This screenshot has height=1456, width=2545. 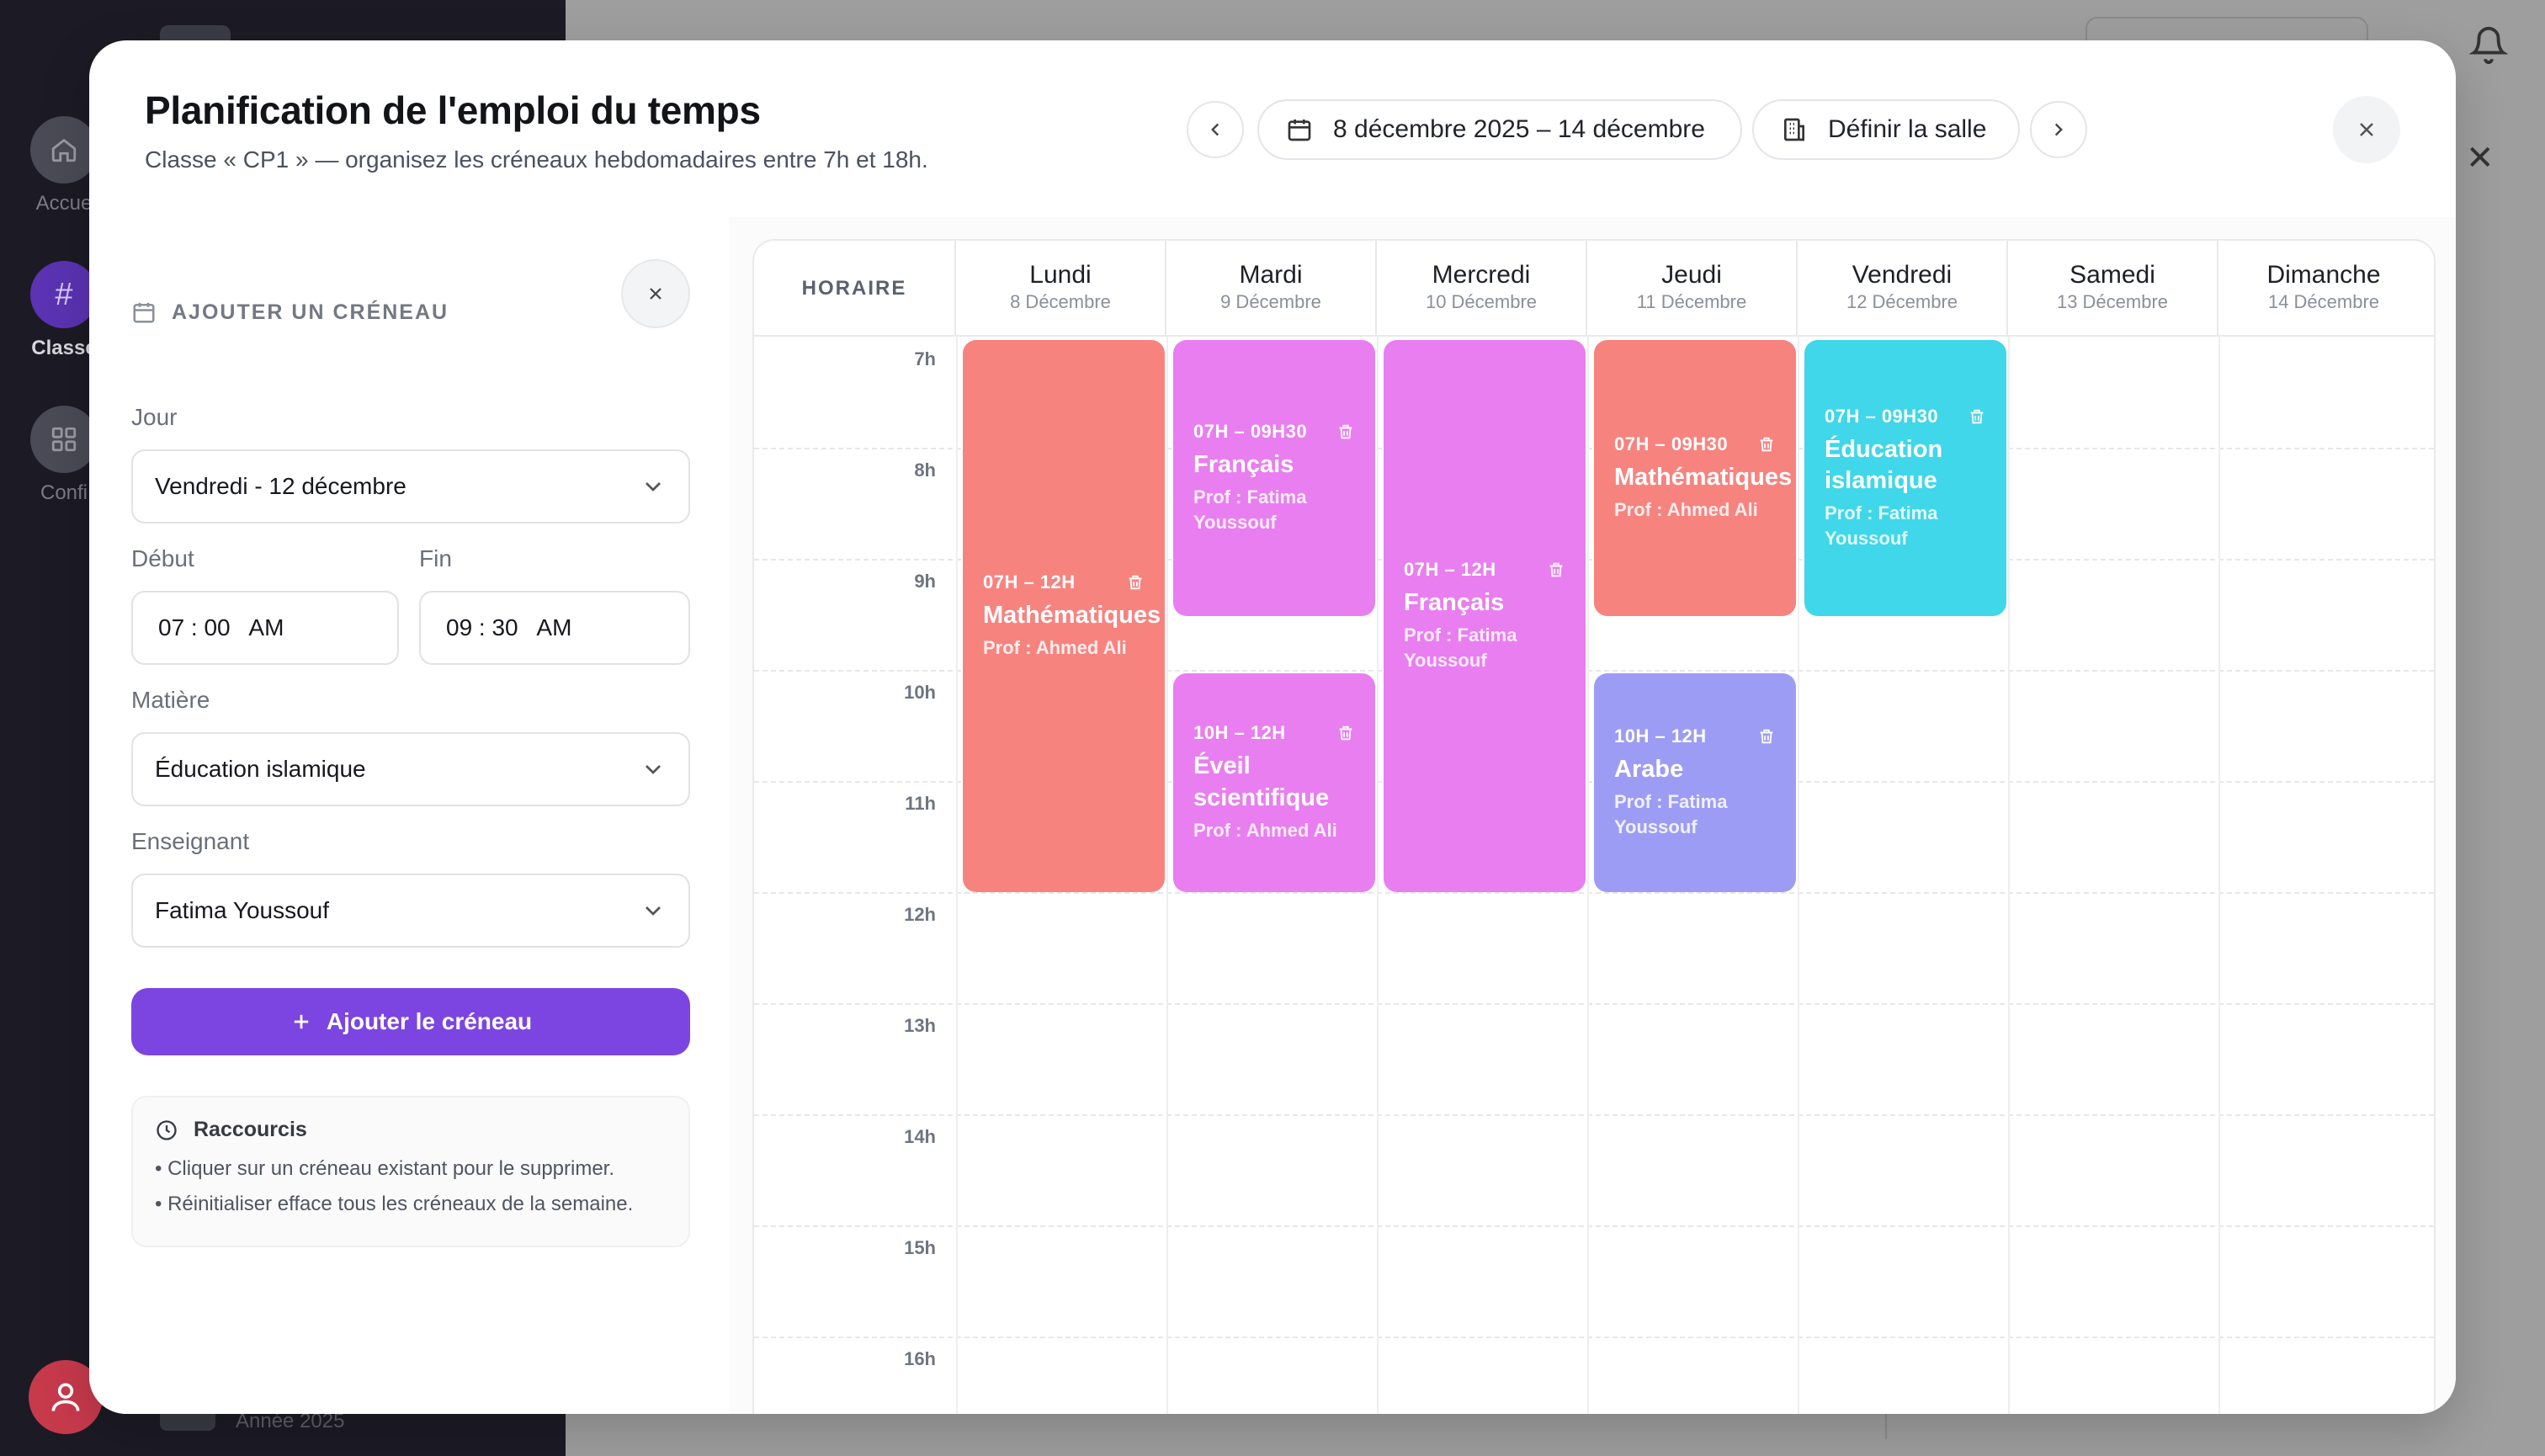 I want to click on subject-select-value: Éducation islamique, so click(x=260, y=769).